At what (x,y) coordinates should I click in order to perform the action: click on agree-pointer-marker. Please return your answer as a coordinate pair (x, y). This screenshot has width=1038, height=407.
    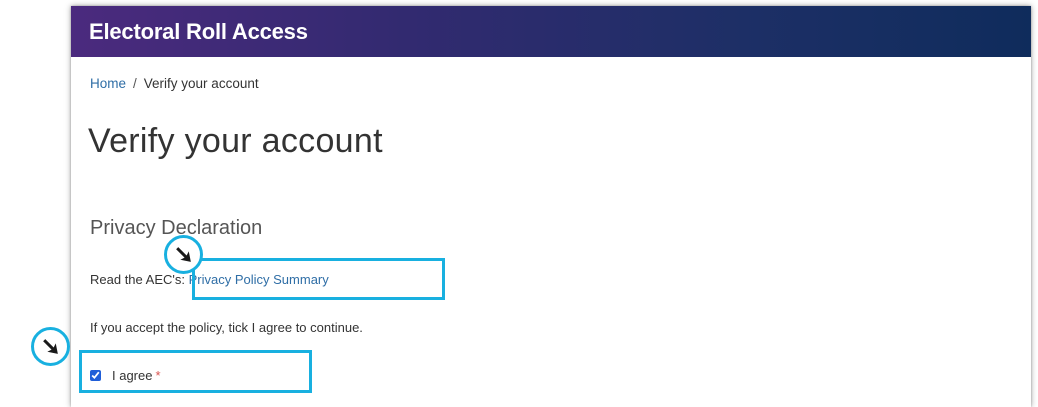
    Looking at the image, I should click on (50, 346).